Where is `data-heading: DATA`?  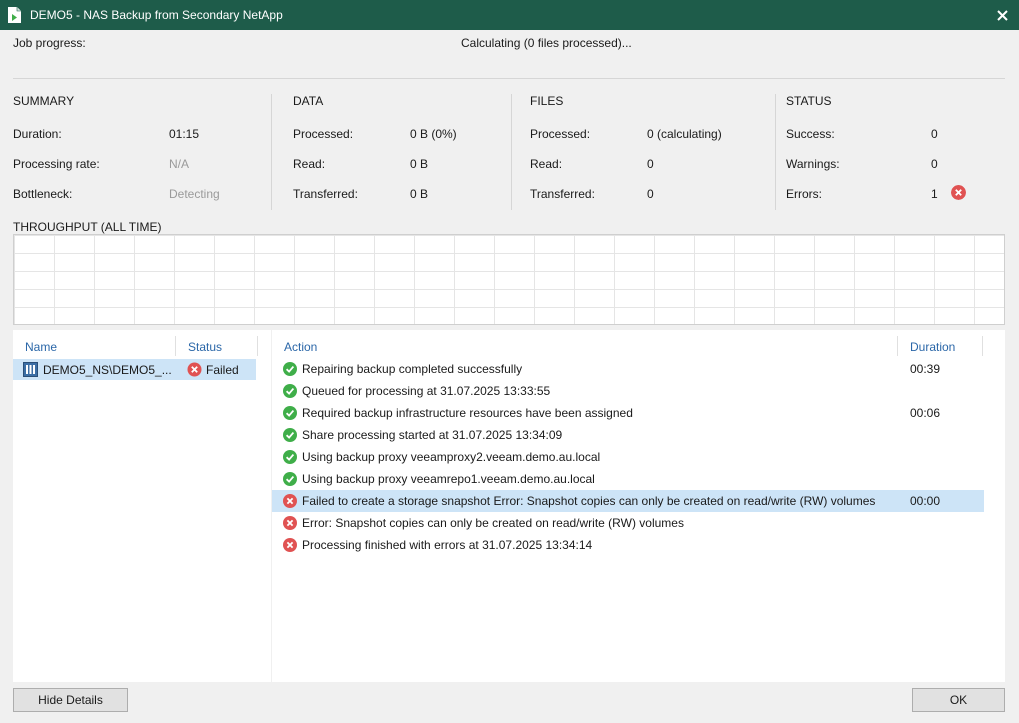
data-heading: DATA is located at coordinates (308, 101).